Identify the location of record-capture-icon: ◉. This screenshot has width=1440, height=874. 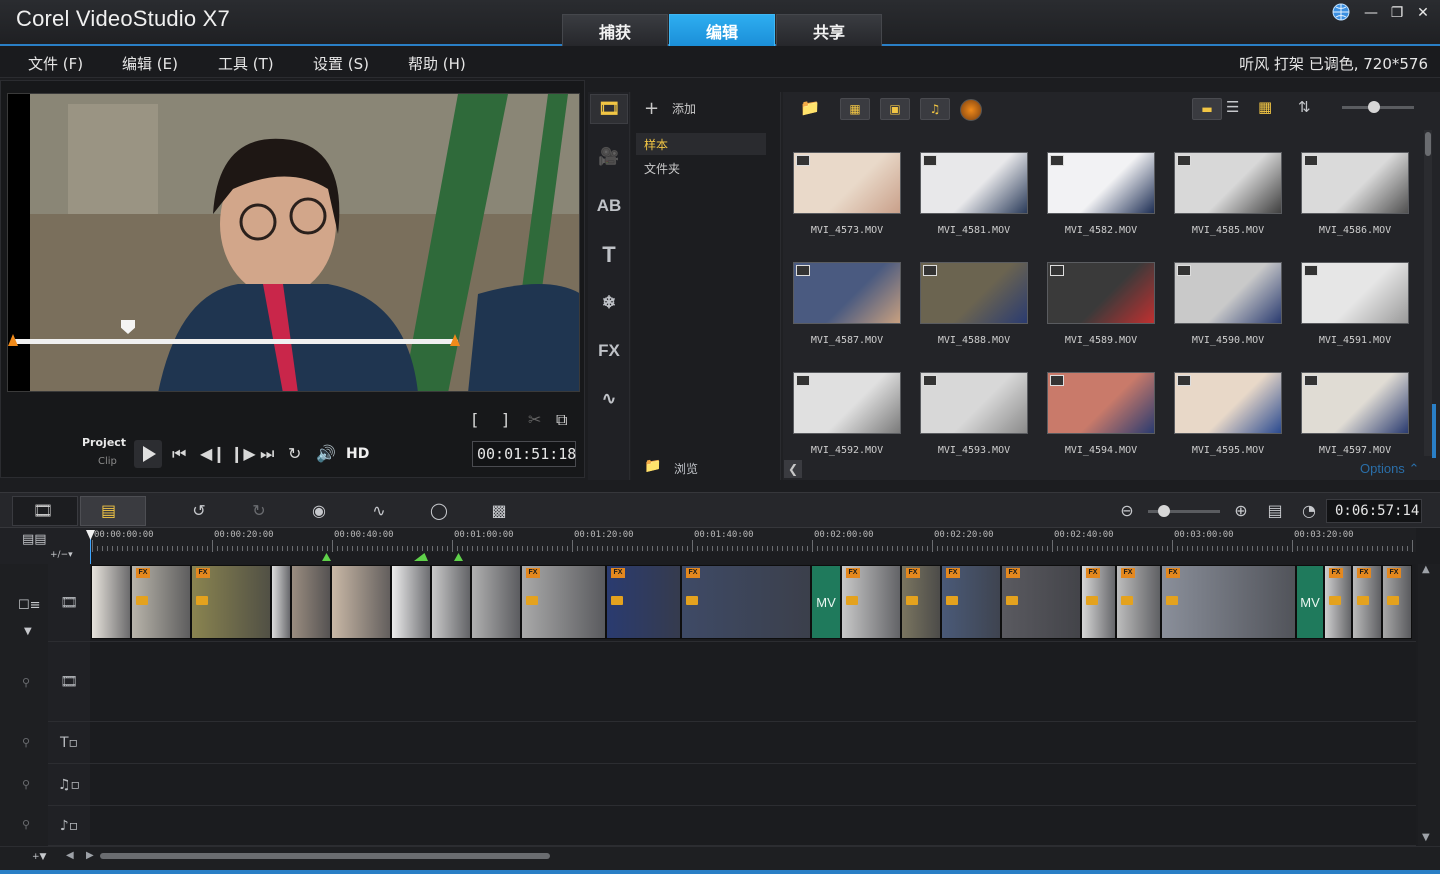
(319, 511).